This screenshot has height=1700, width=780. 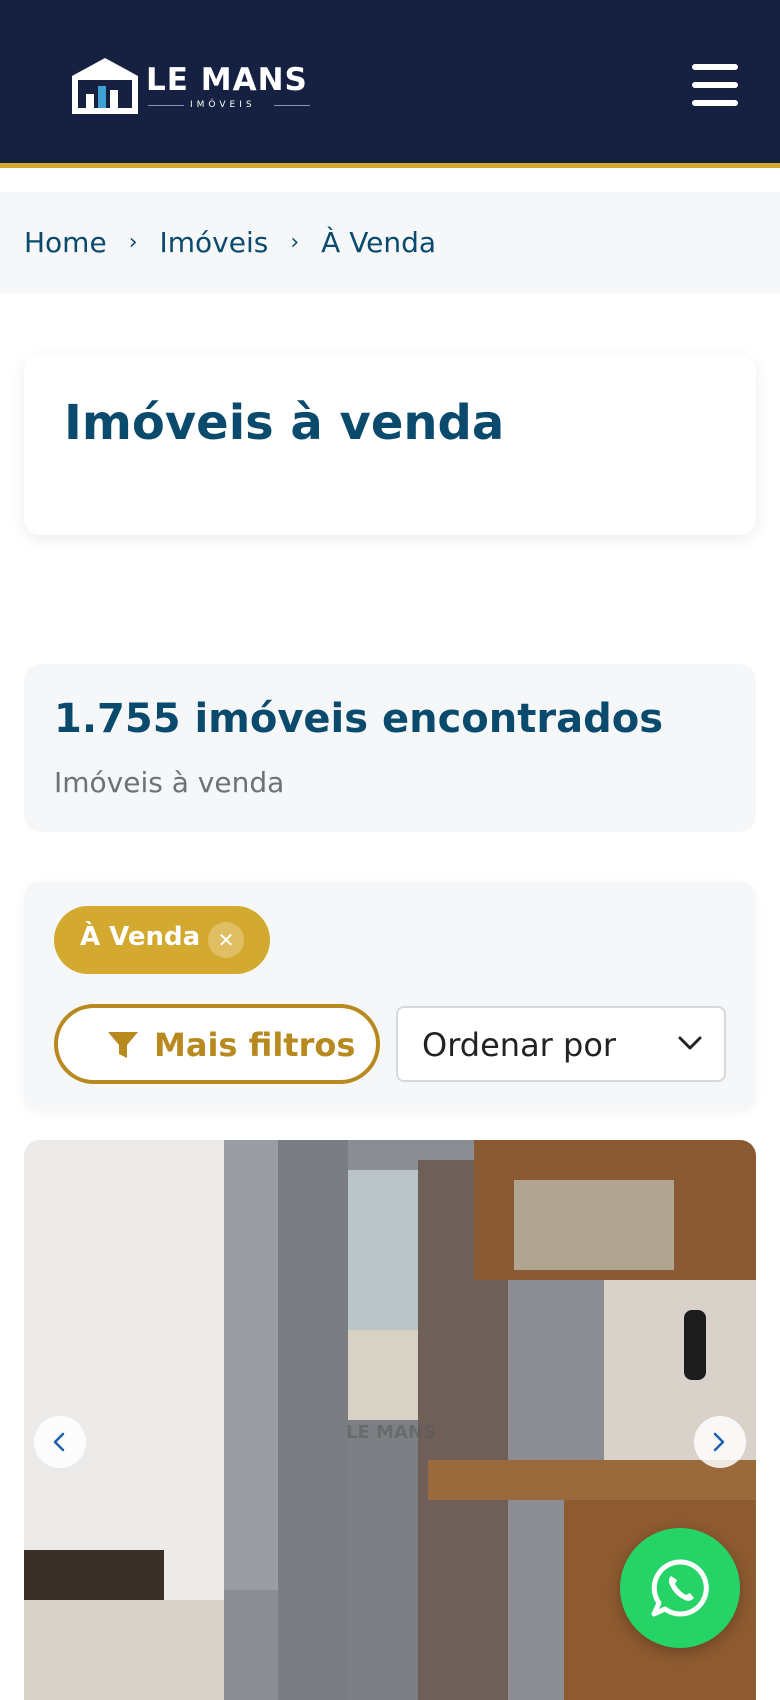 What do you see at coordinates (105, 86) in the screenshot?
I see `house-logo-icon` at bounding box center [105, 86].